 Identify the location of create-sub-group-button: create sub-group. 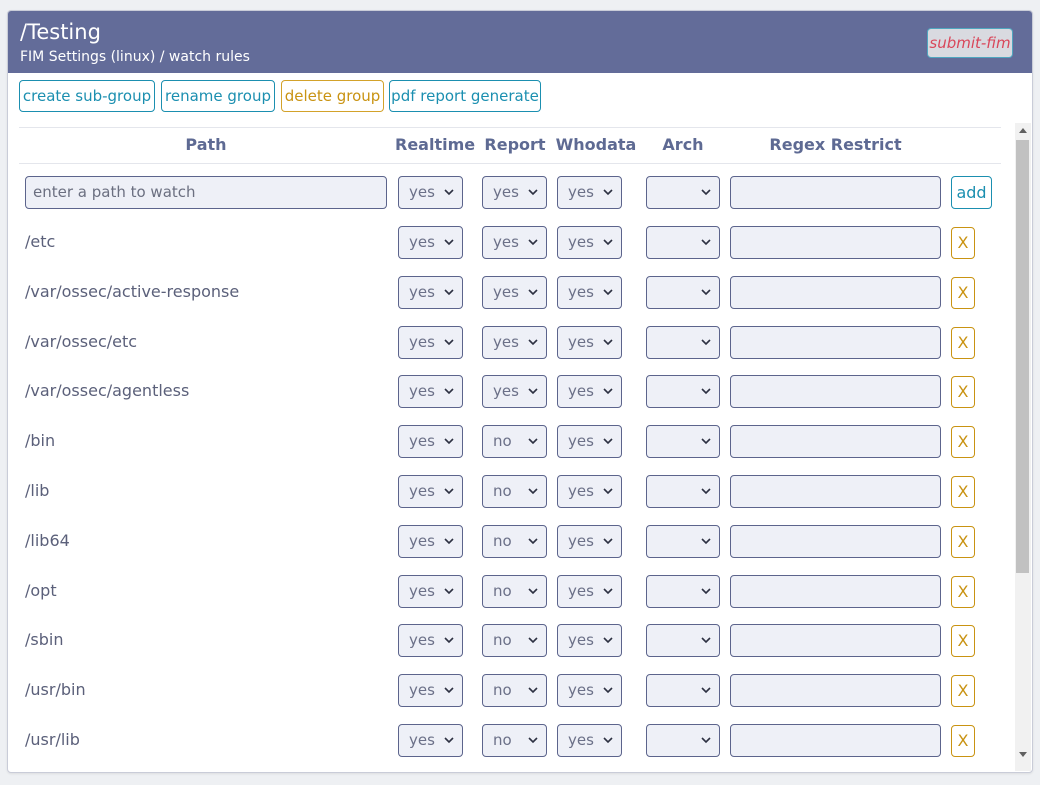
(87, 96).